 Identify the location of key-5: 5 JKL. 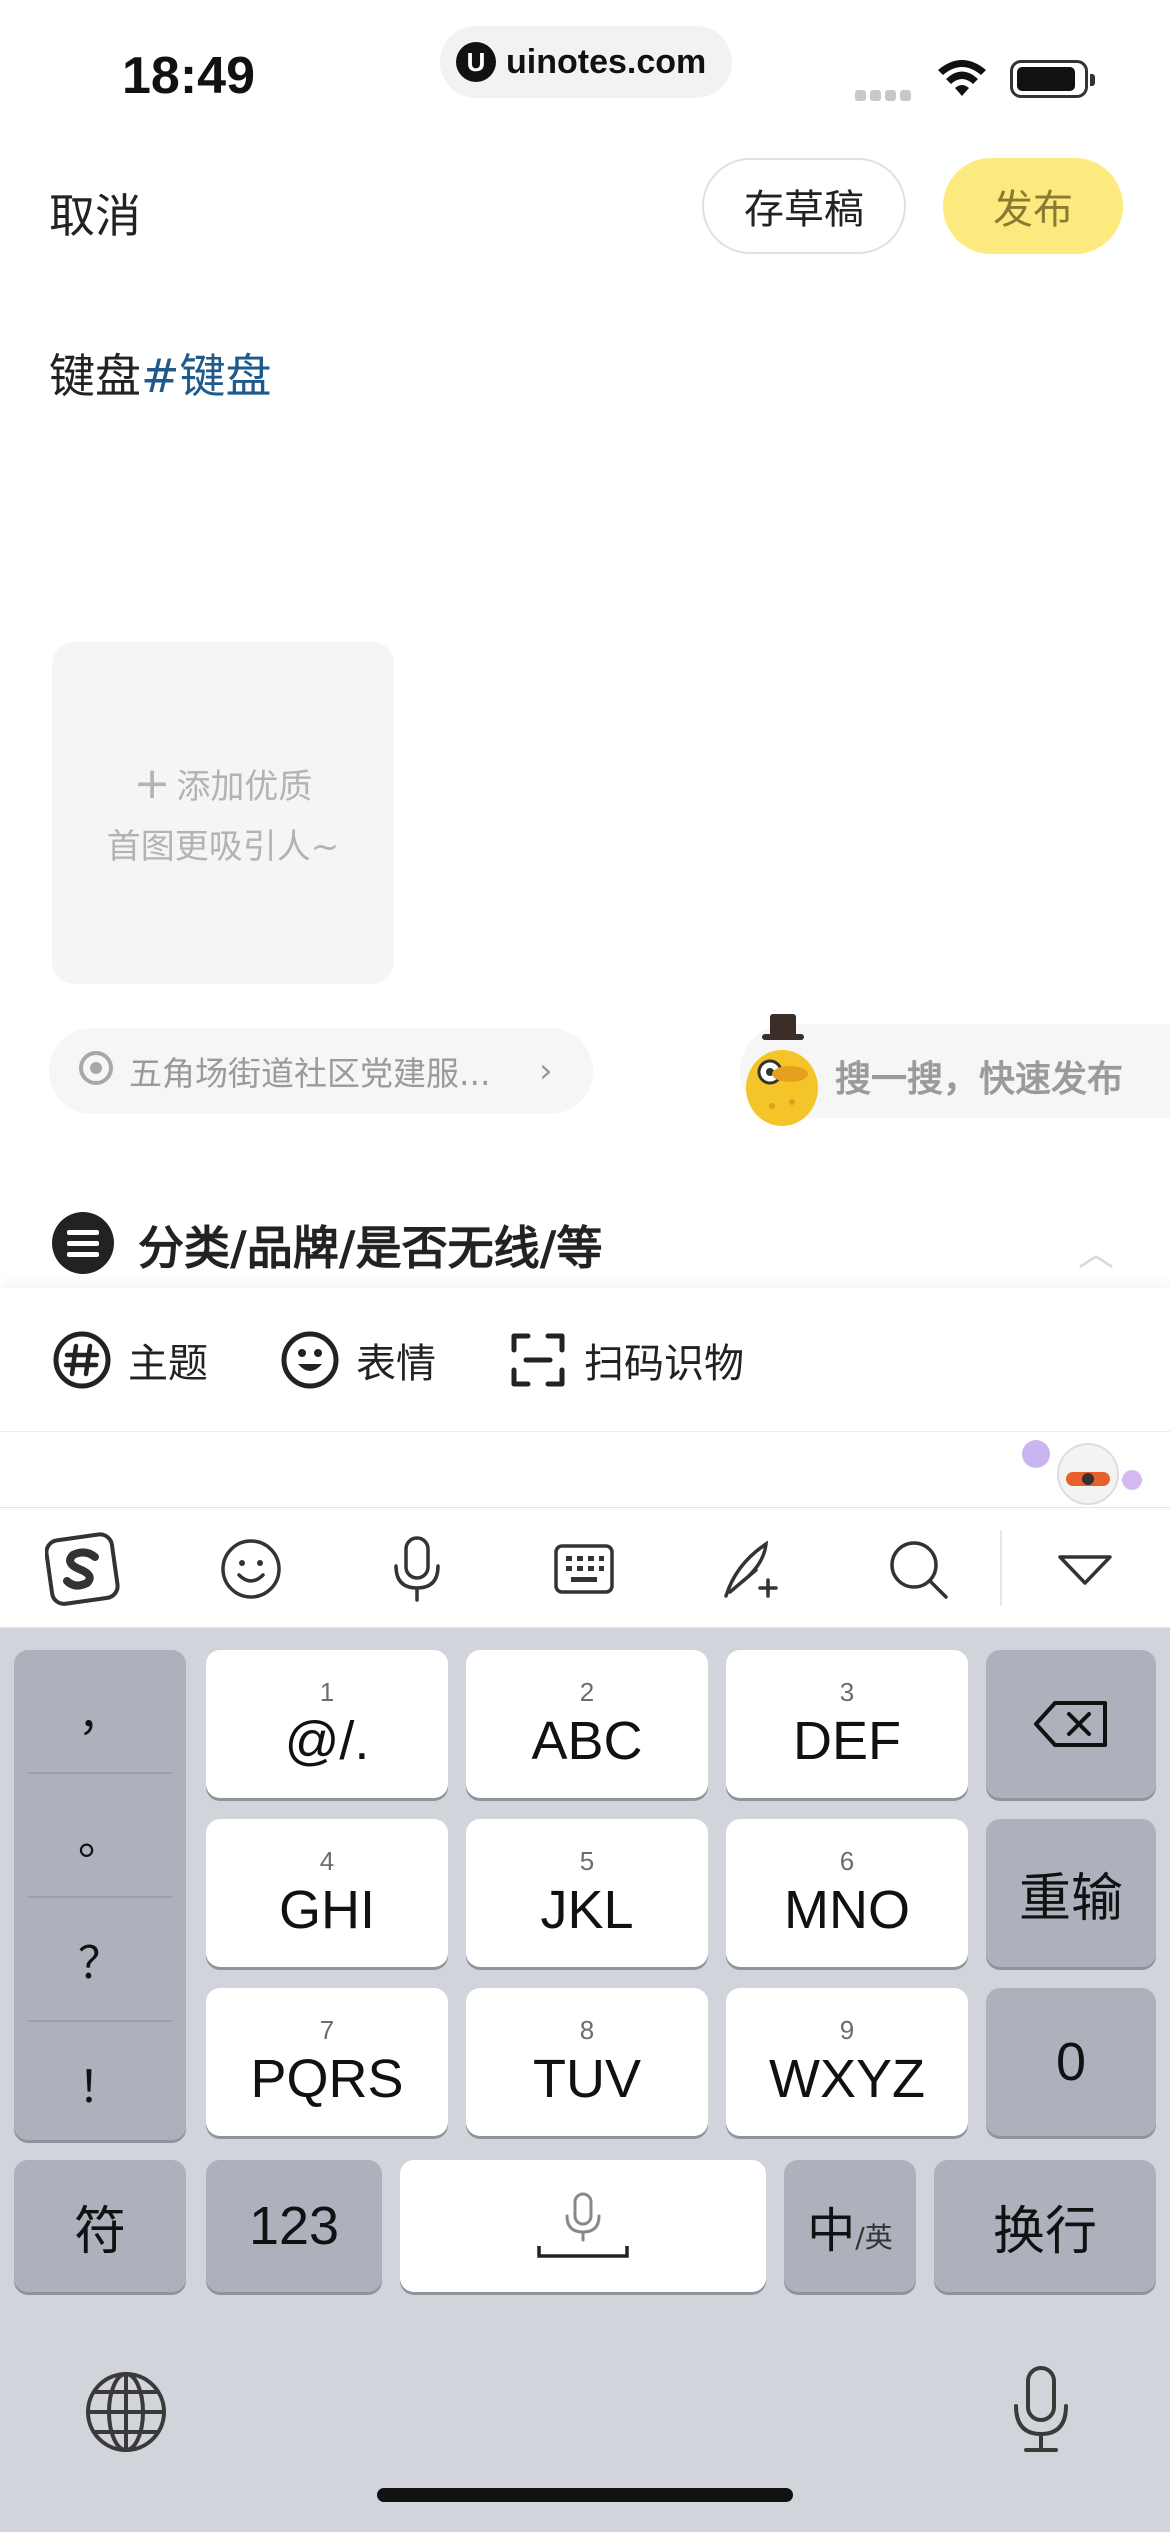
(587, 1893).